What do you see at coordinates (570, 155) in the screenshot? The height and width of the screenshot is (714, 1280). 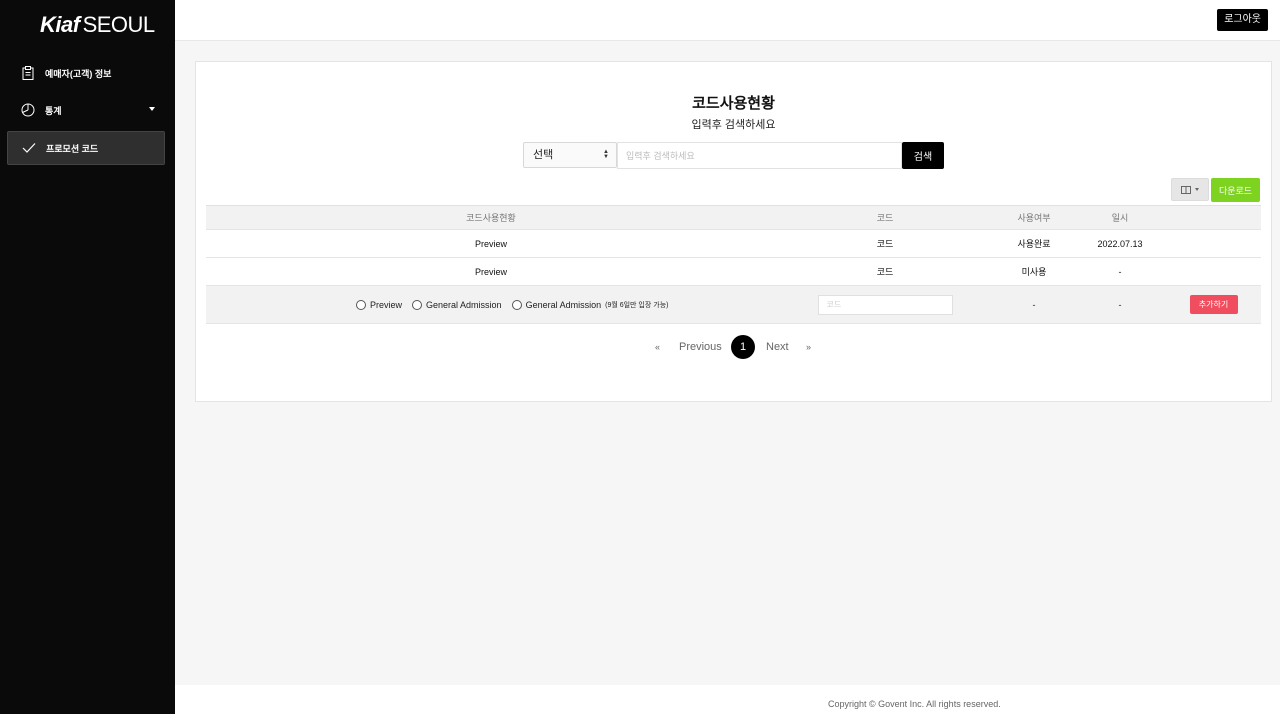 I see `search-type-select: 선택 ▲ ▼` at bounding box center [570, 155].